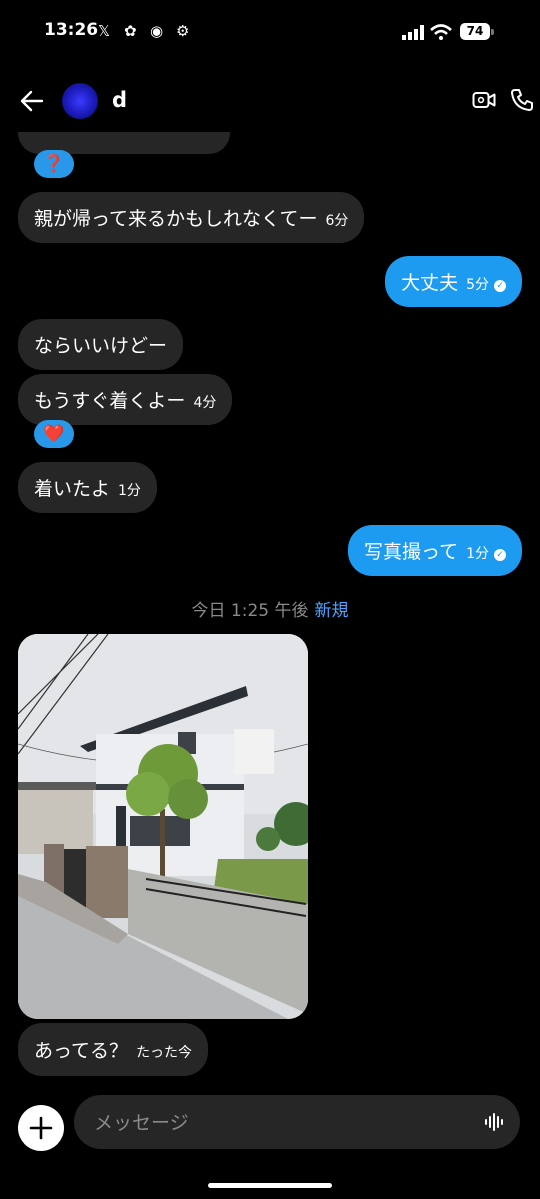 This screenshot has width=540, height=1199. I want to click on message-bubble-sent: 大丈夫 5分 ✓, so click(453, 281).